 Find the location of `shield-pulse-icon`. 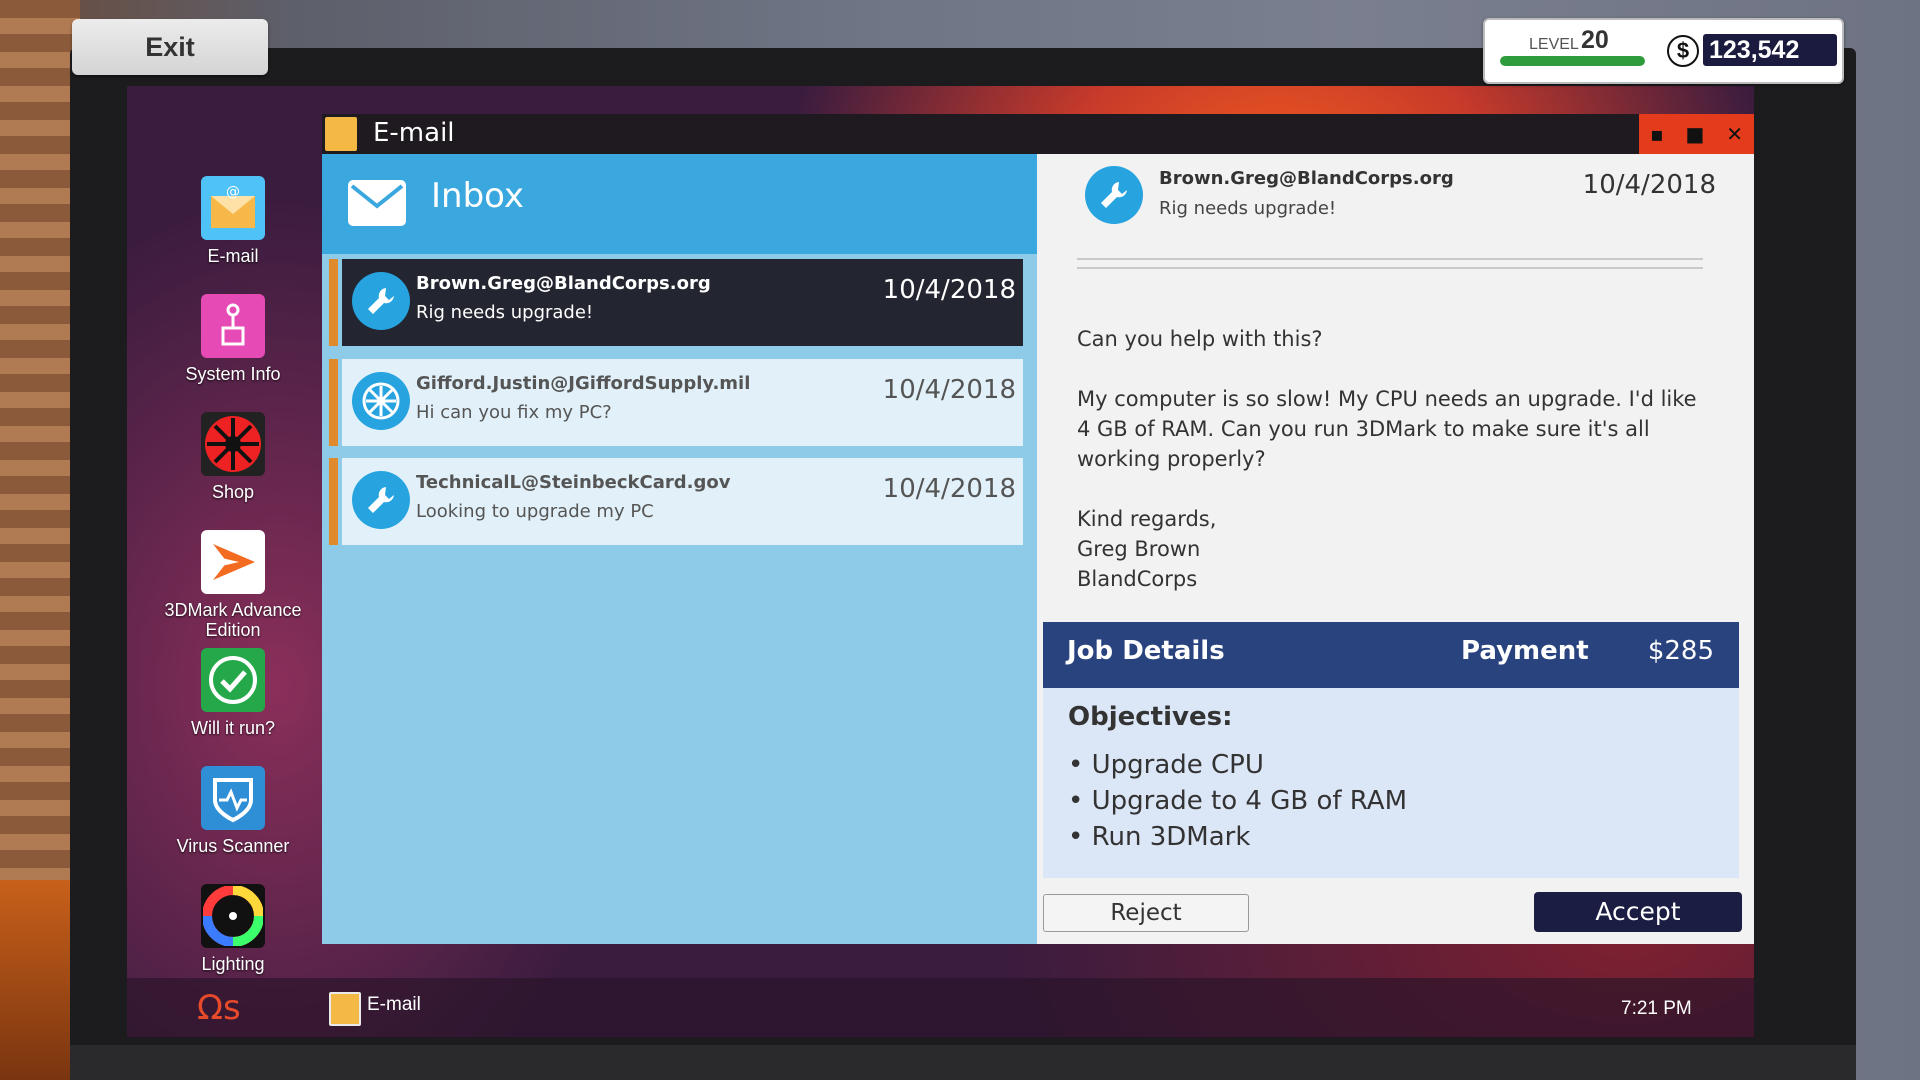

shield-pulse-icon is located at coordinates (233, 798).